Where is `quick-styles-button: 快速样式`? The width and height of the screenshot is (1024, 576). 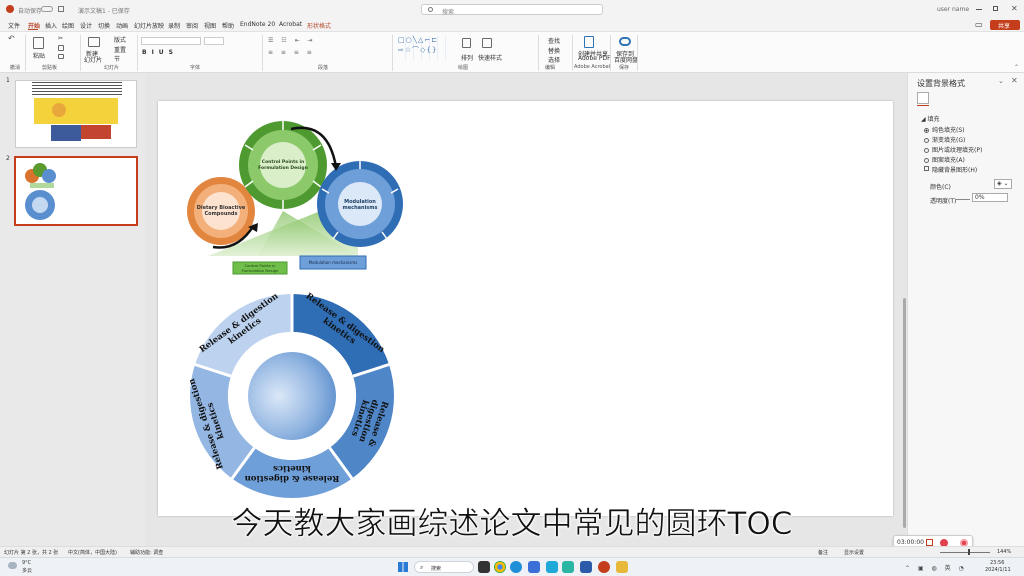 quick-styles-button: 快速样式 is located at coordinates (490, 57).